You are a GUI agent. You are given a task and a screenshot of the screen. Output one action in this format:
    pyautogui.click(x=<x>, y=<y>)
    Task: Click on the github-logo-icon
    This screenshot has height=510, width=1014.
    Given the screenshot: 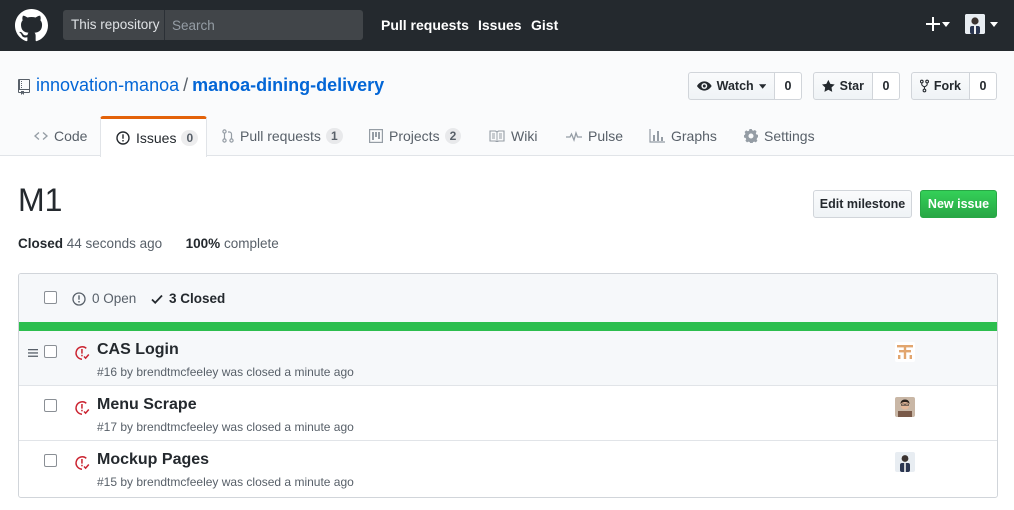 What is the action you would take?
    pyautogui.click(x=31, y=25)
    